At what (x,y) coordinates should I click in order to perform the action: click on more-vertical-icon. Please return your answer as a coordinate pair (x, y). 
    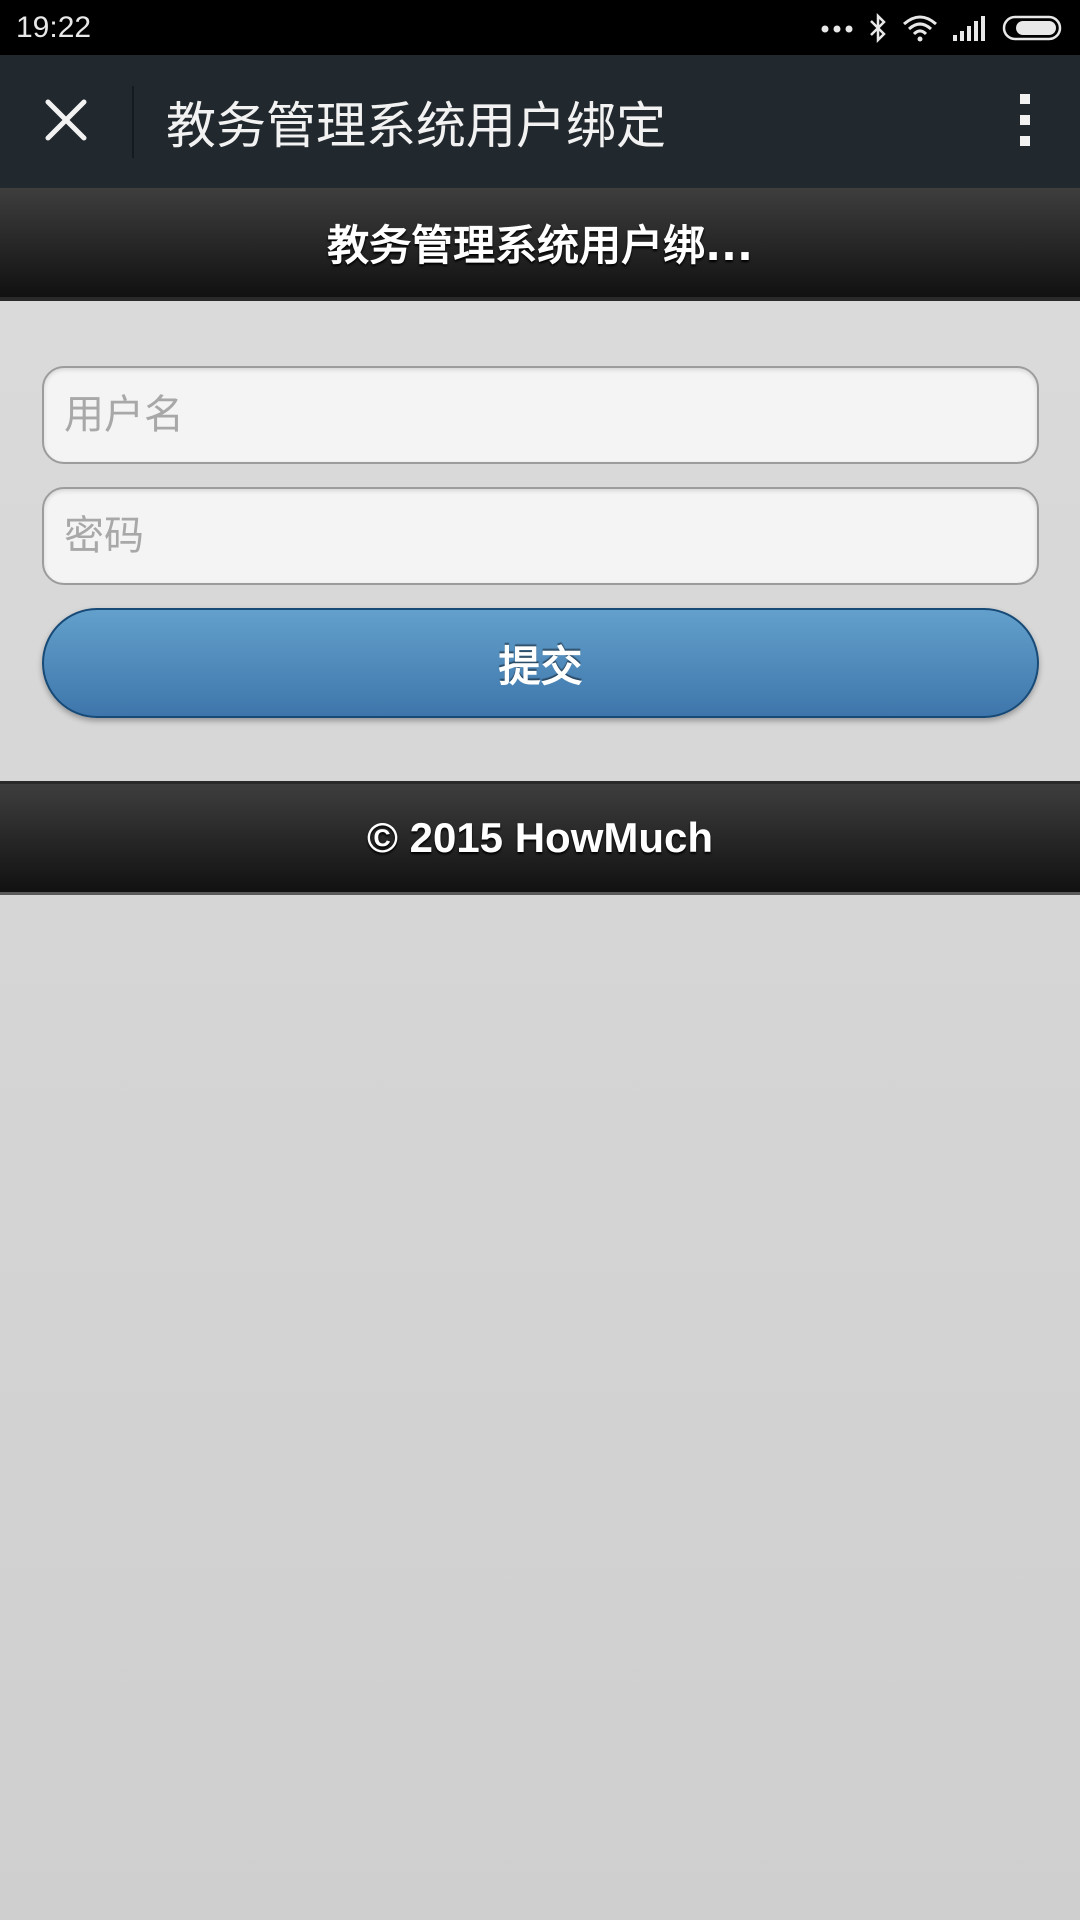
    Looking at the image, I should click on (1025, 122).